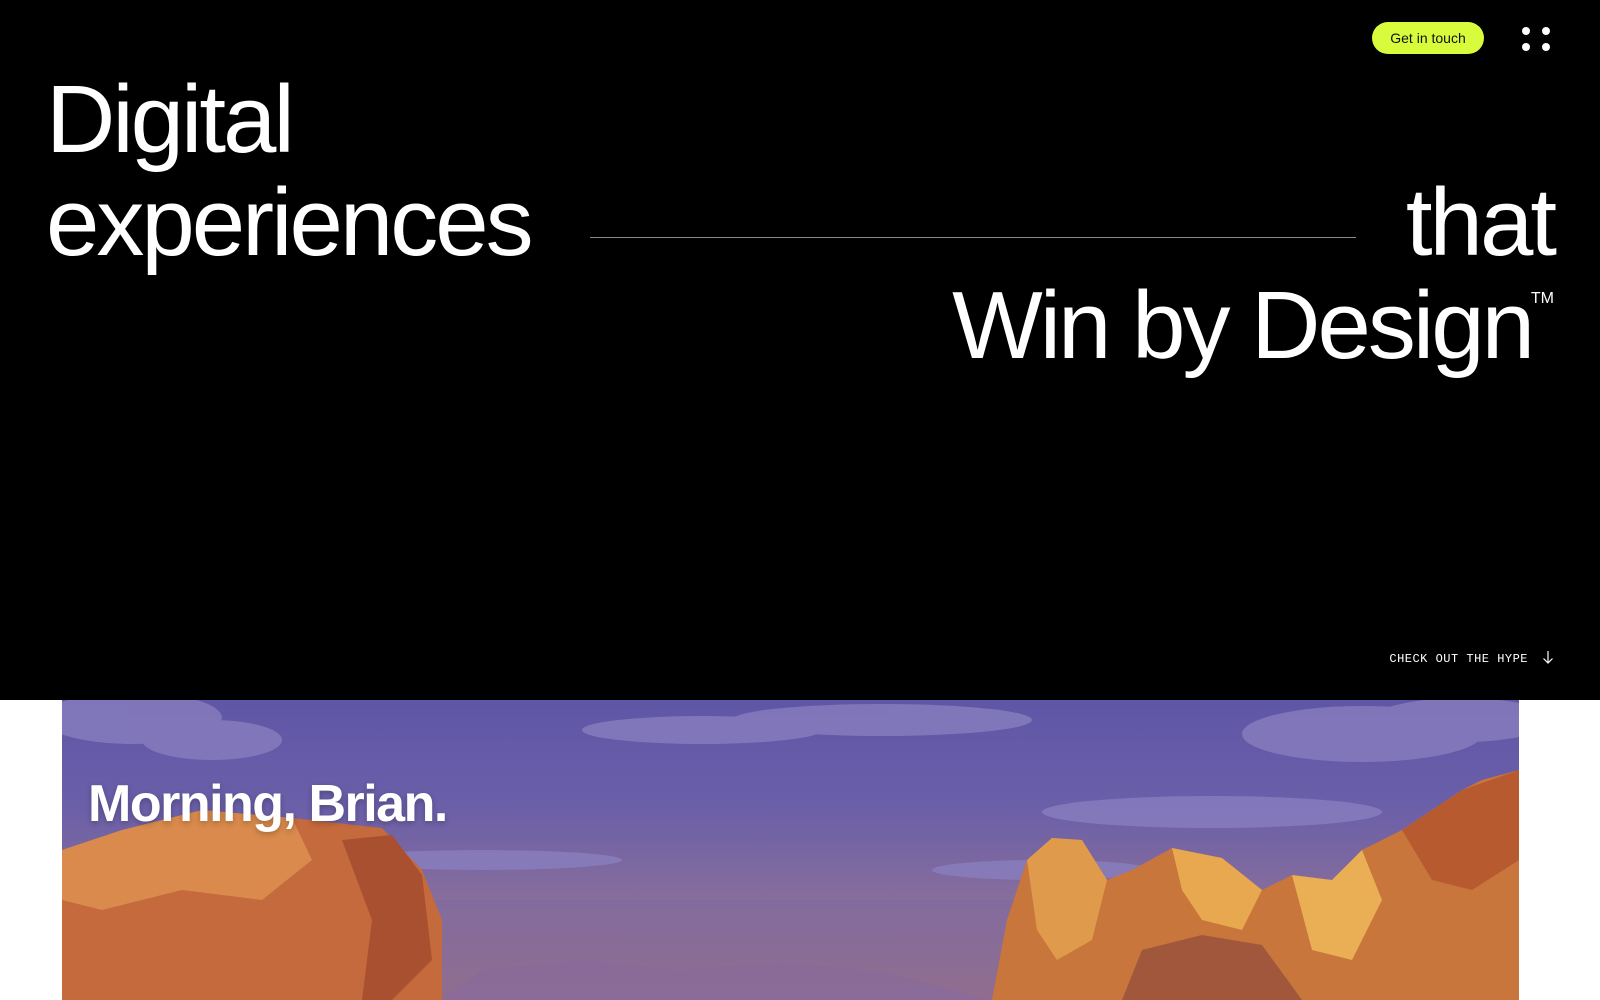  Describe the element at coordinates (1428, 38) in the screenshot. I see `get-in-touch-button: Get in touch` at that location.